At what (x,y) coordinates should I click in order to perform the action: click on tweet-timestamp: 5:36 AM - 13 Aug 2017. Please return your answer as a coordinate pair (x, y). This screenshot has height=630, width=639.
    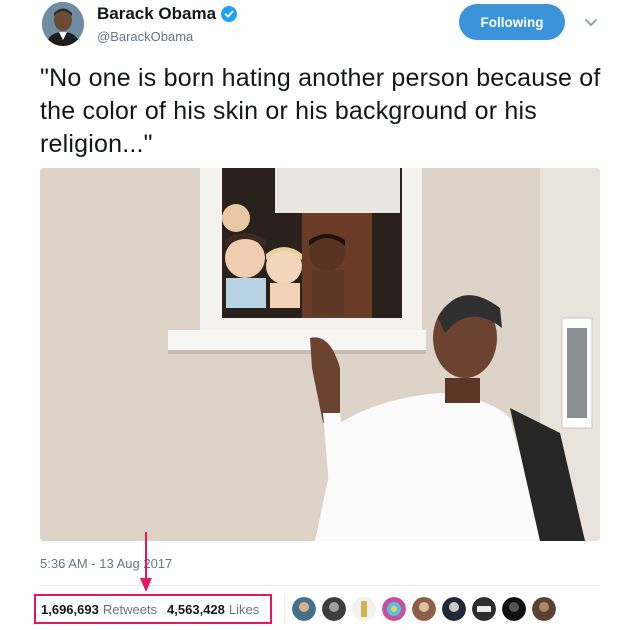
    Looking at the image, I should click on (106, 563).